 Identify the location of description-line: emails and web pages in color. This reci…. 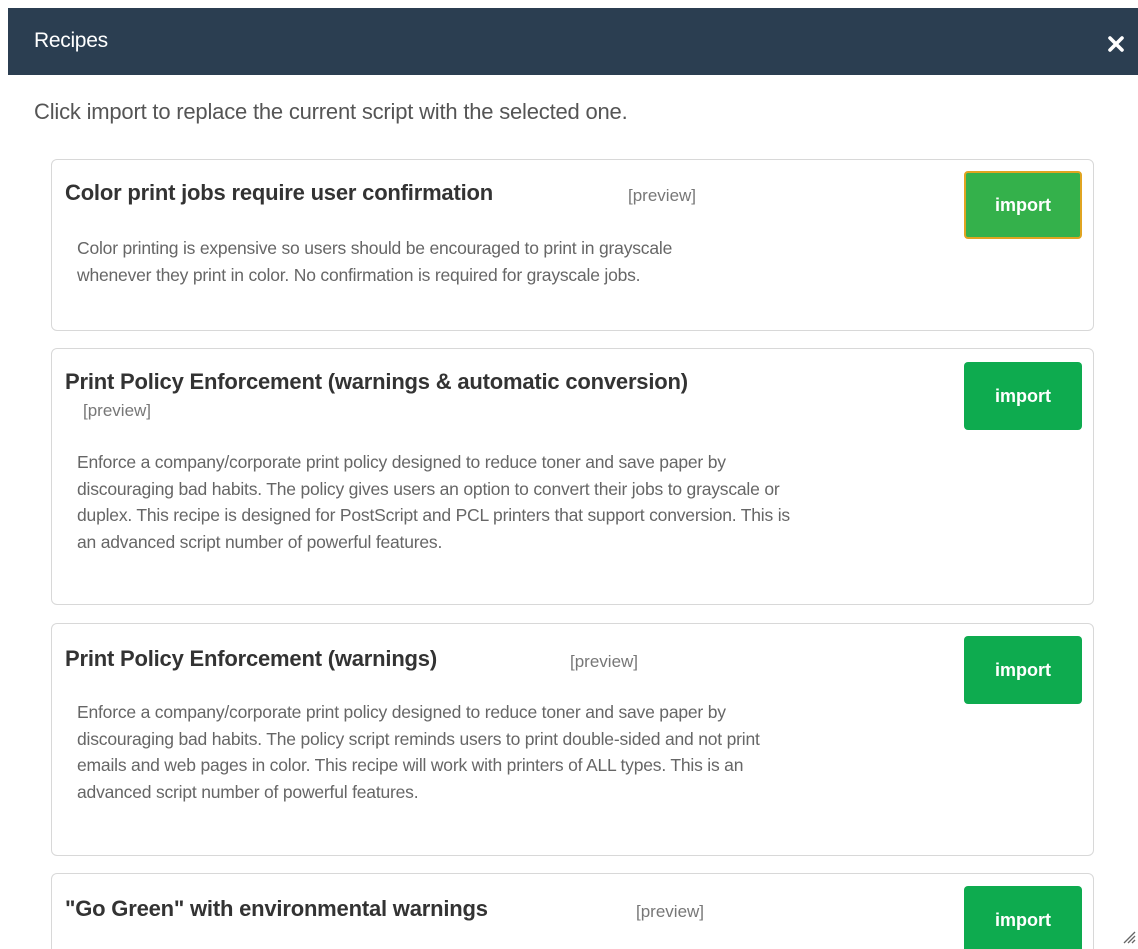
(410, 765).